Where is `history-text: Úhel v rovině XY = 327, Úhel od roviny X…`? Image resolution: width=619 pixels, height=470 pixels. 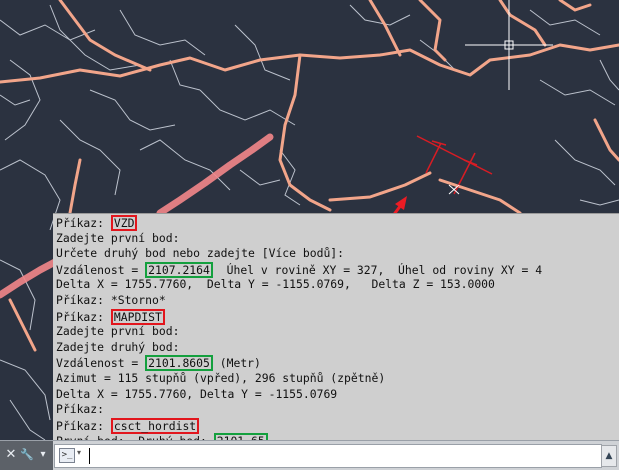
history-text: Úhel v rovině XY = 327, Úhel od roviny X… is located at coordinates (377, 269).